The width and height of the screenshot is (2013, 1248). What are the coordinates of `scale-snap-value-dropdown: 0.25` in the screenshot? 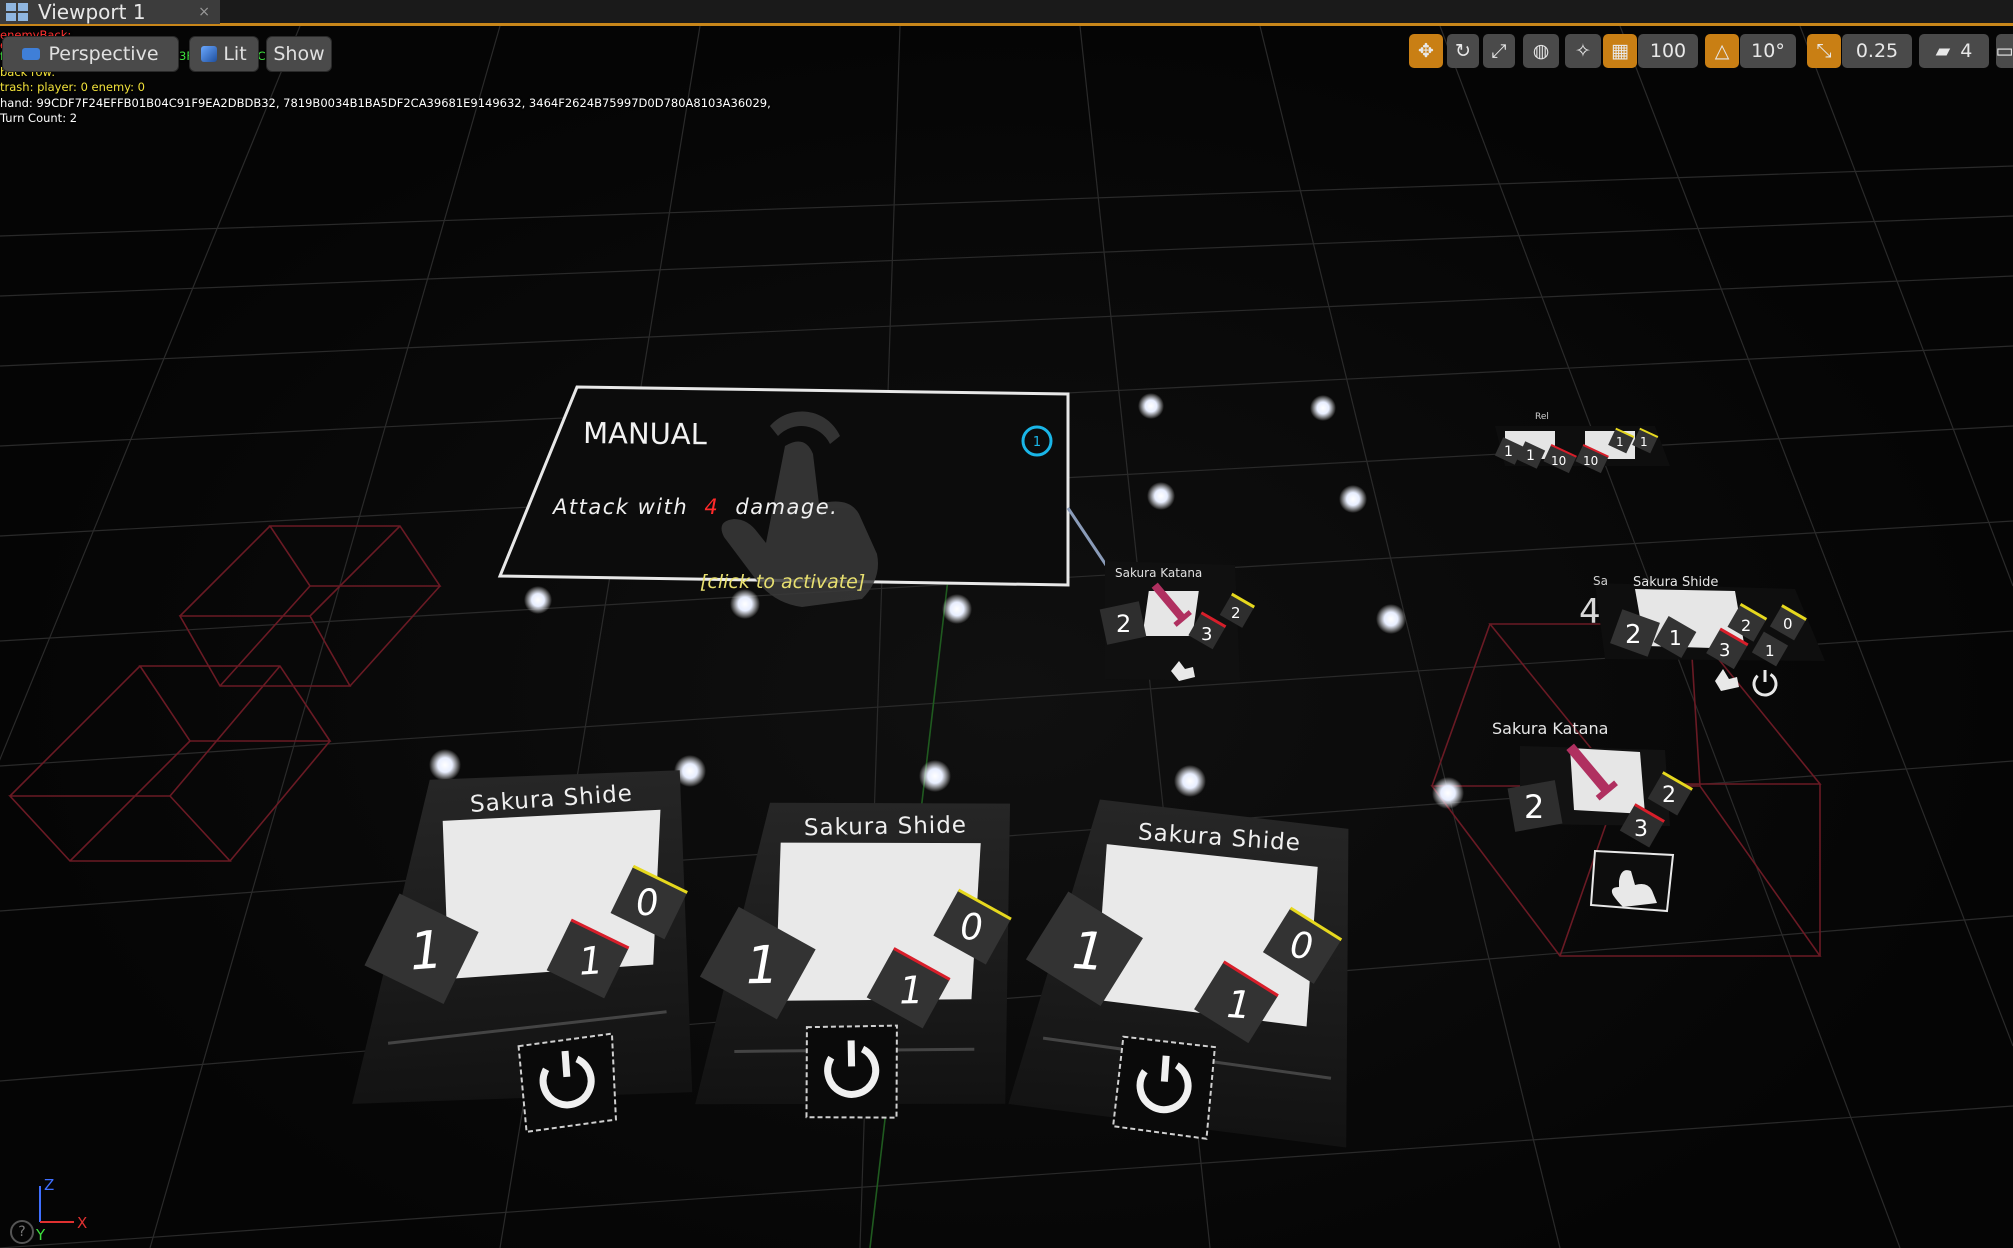 It's located at (1877, 51).